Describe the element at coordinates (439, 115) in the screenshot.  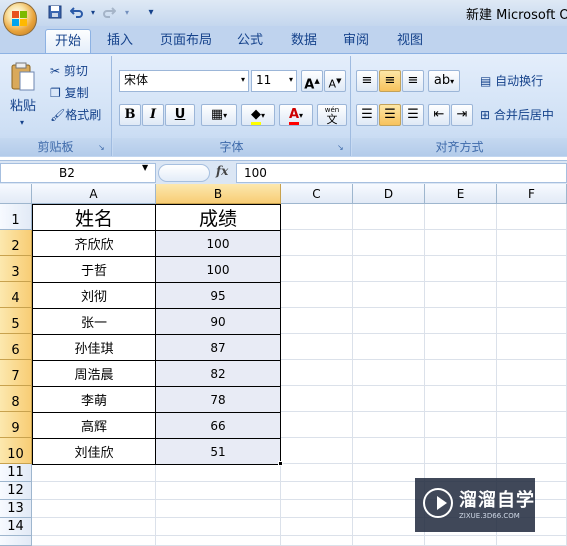
I see `decrease-indent-button: ⇤` at that location.